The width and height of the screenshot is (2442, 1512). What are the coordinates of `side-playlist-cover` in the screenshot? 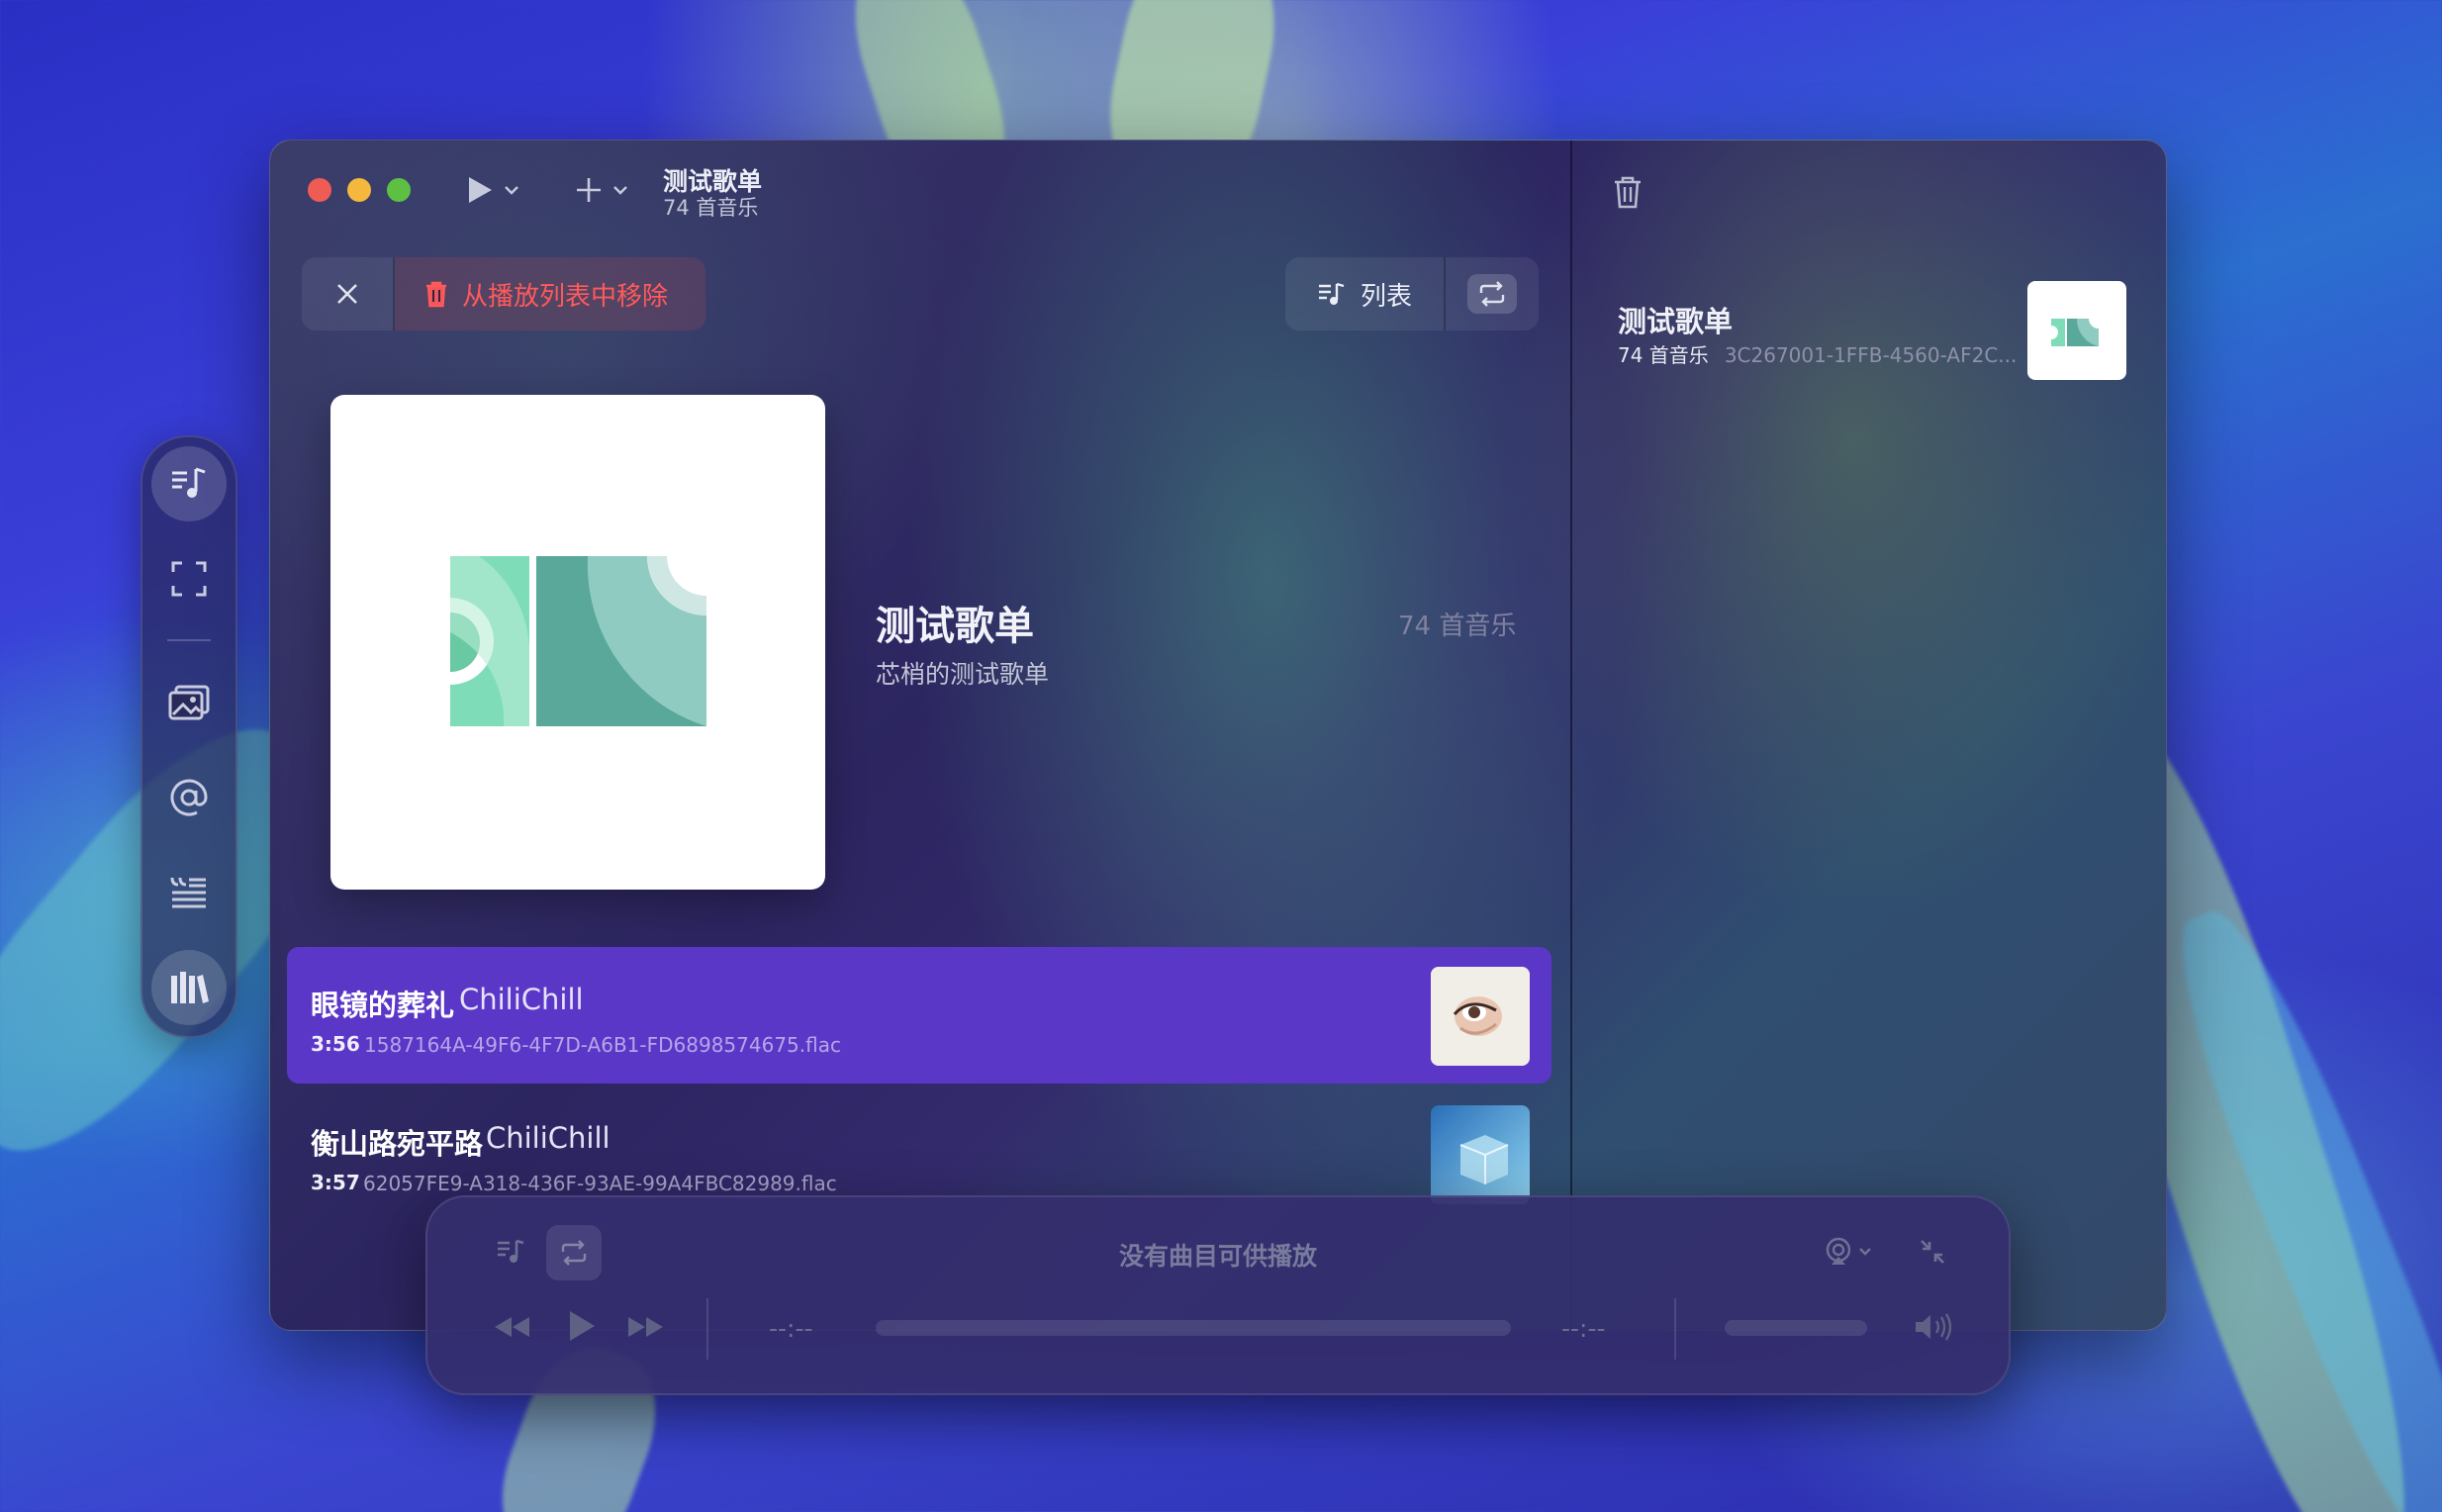 It's located at (2076, 331).